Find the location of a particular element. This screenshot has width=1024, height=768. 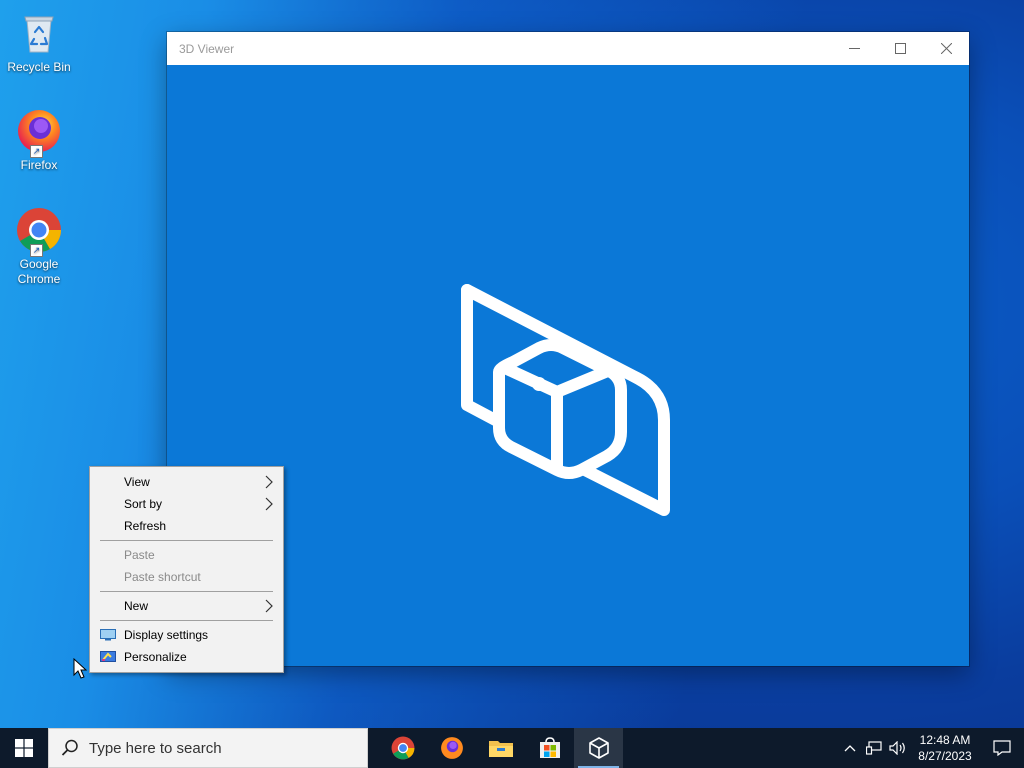

clock-date: 8/27/2023 is located at coordinates (945, 756).